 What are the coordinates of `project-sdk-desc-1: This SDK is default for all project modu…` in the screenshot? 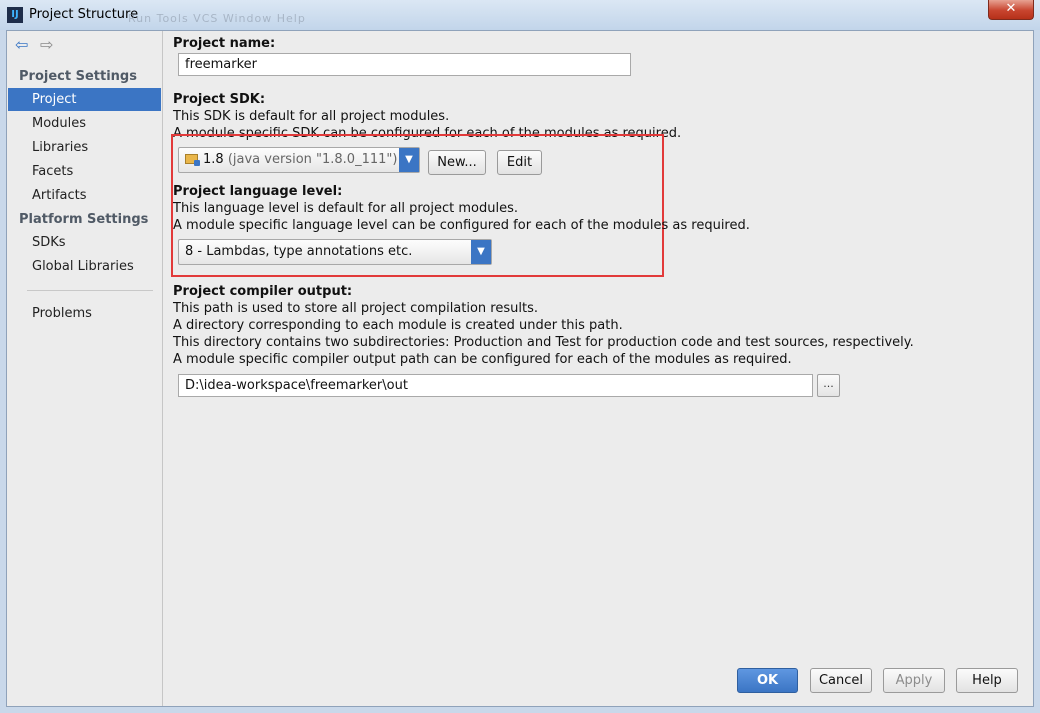 It's located at (311, 116).